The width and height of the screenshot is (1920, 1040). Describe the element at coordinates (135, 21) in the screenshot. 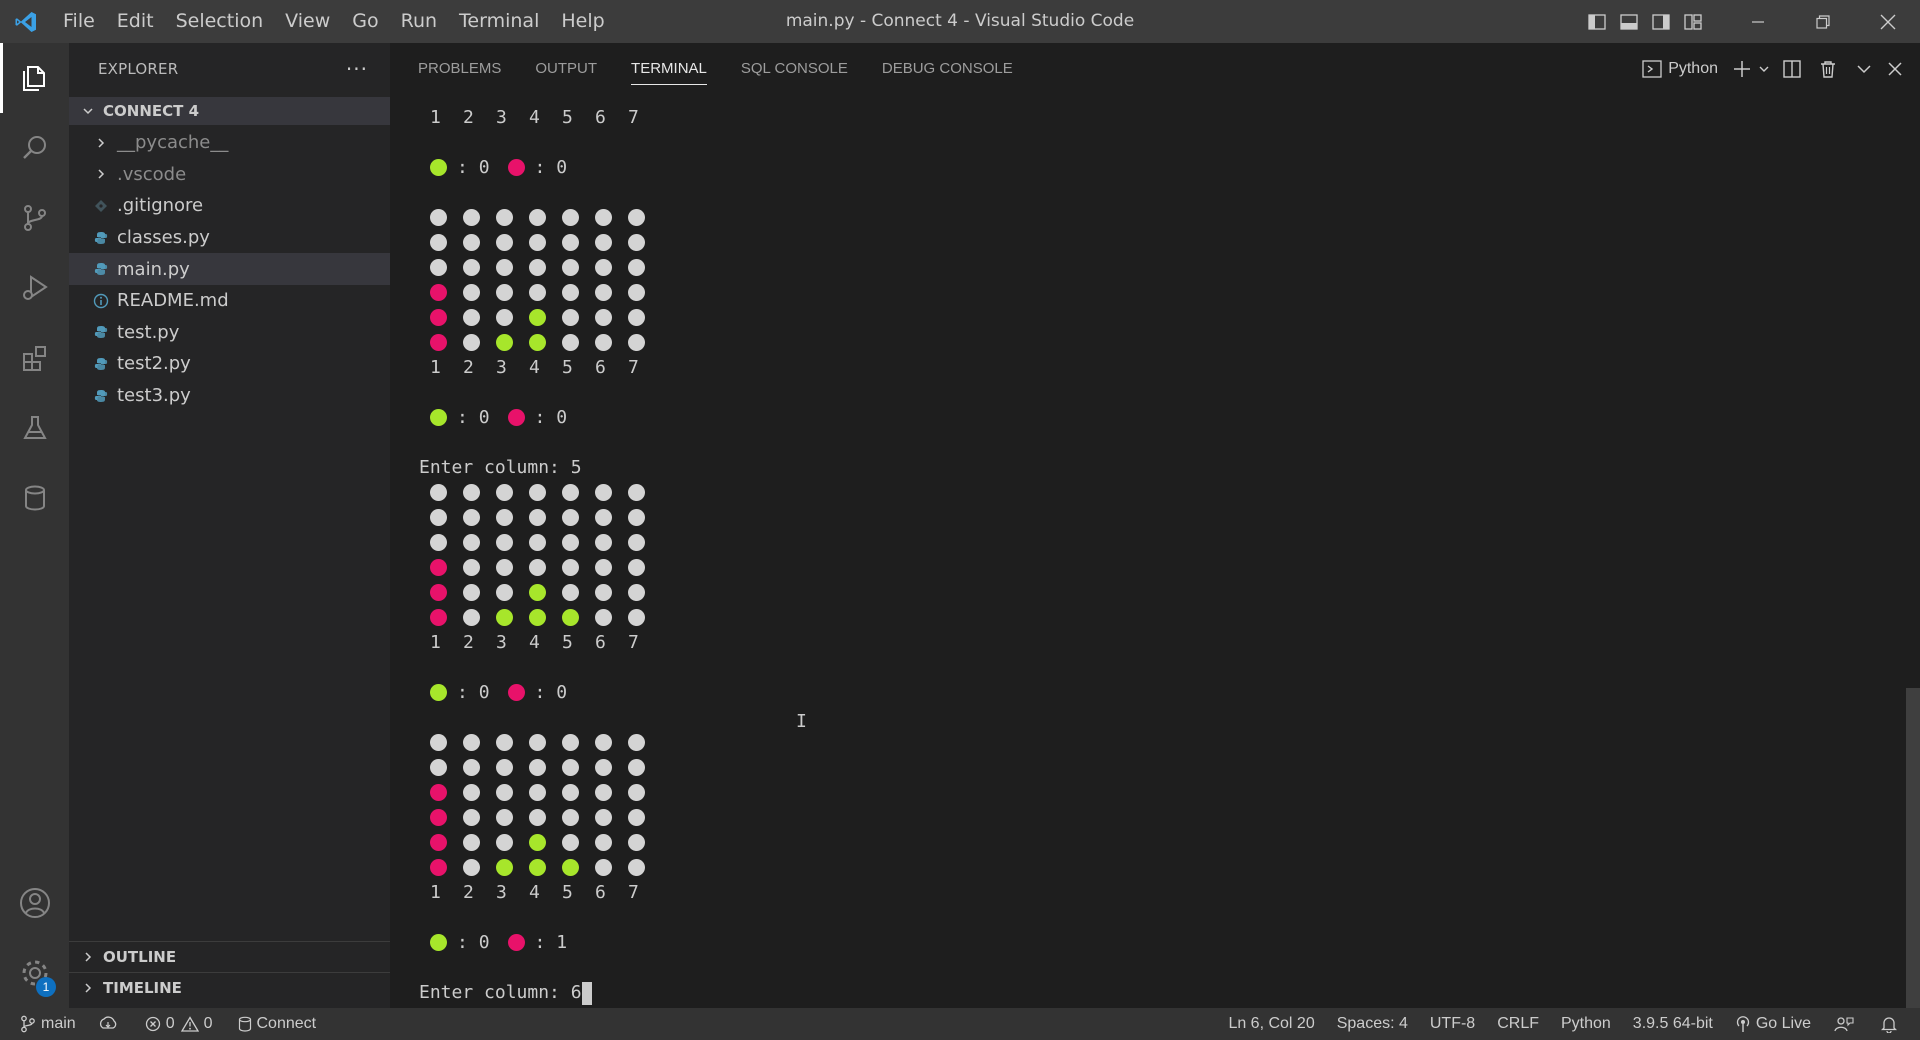

I see `menu-edit: Edit` at that location.